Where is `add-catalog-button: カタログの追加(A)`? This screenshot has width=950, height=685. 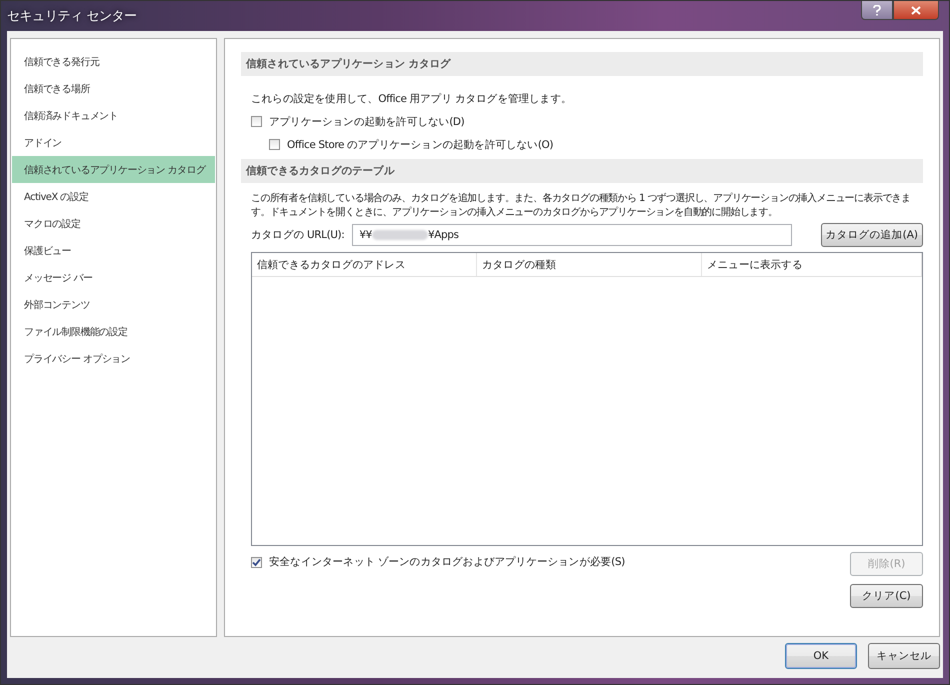 add-catalog-button: カタログの追加(A) is located at coordinates (871, 235).